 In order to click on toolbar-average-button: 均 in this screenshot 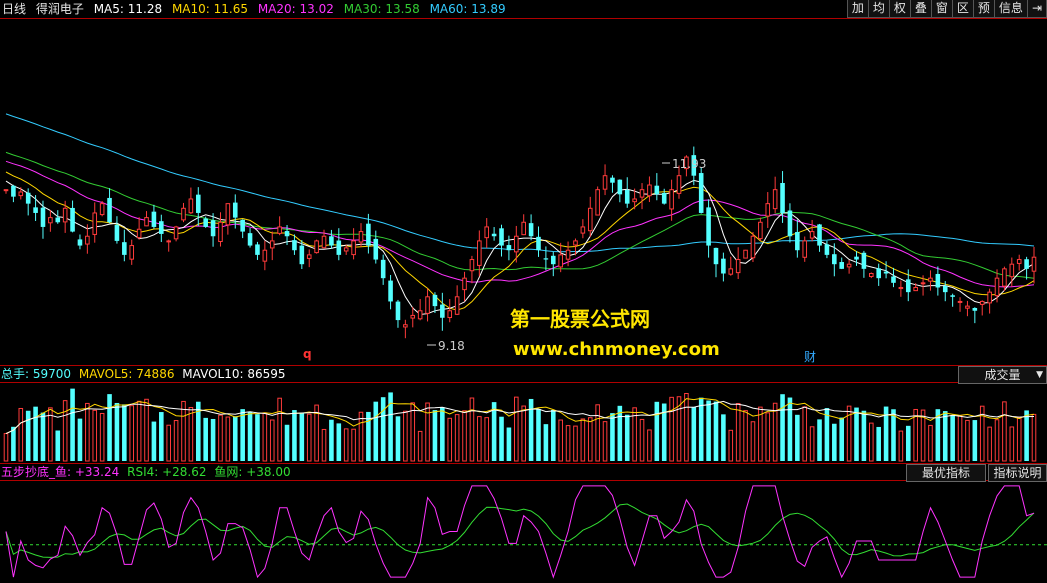, I will do `click(878, 9)`.